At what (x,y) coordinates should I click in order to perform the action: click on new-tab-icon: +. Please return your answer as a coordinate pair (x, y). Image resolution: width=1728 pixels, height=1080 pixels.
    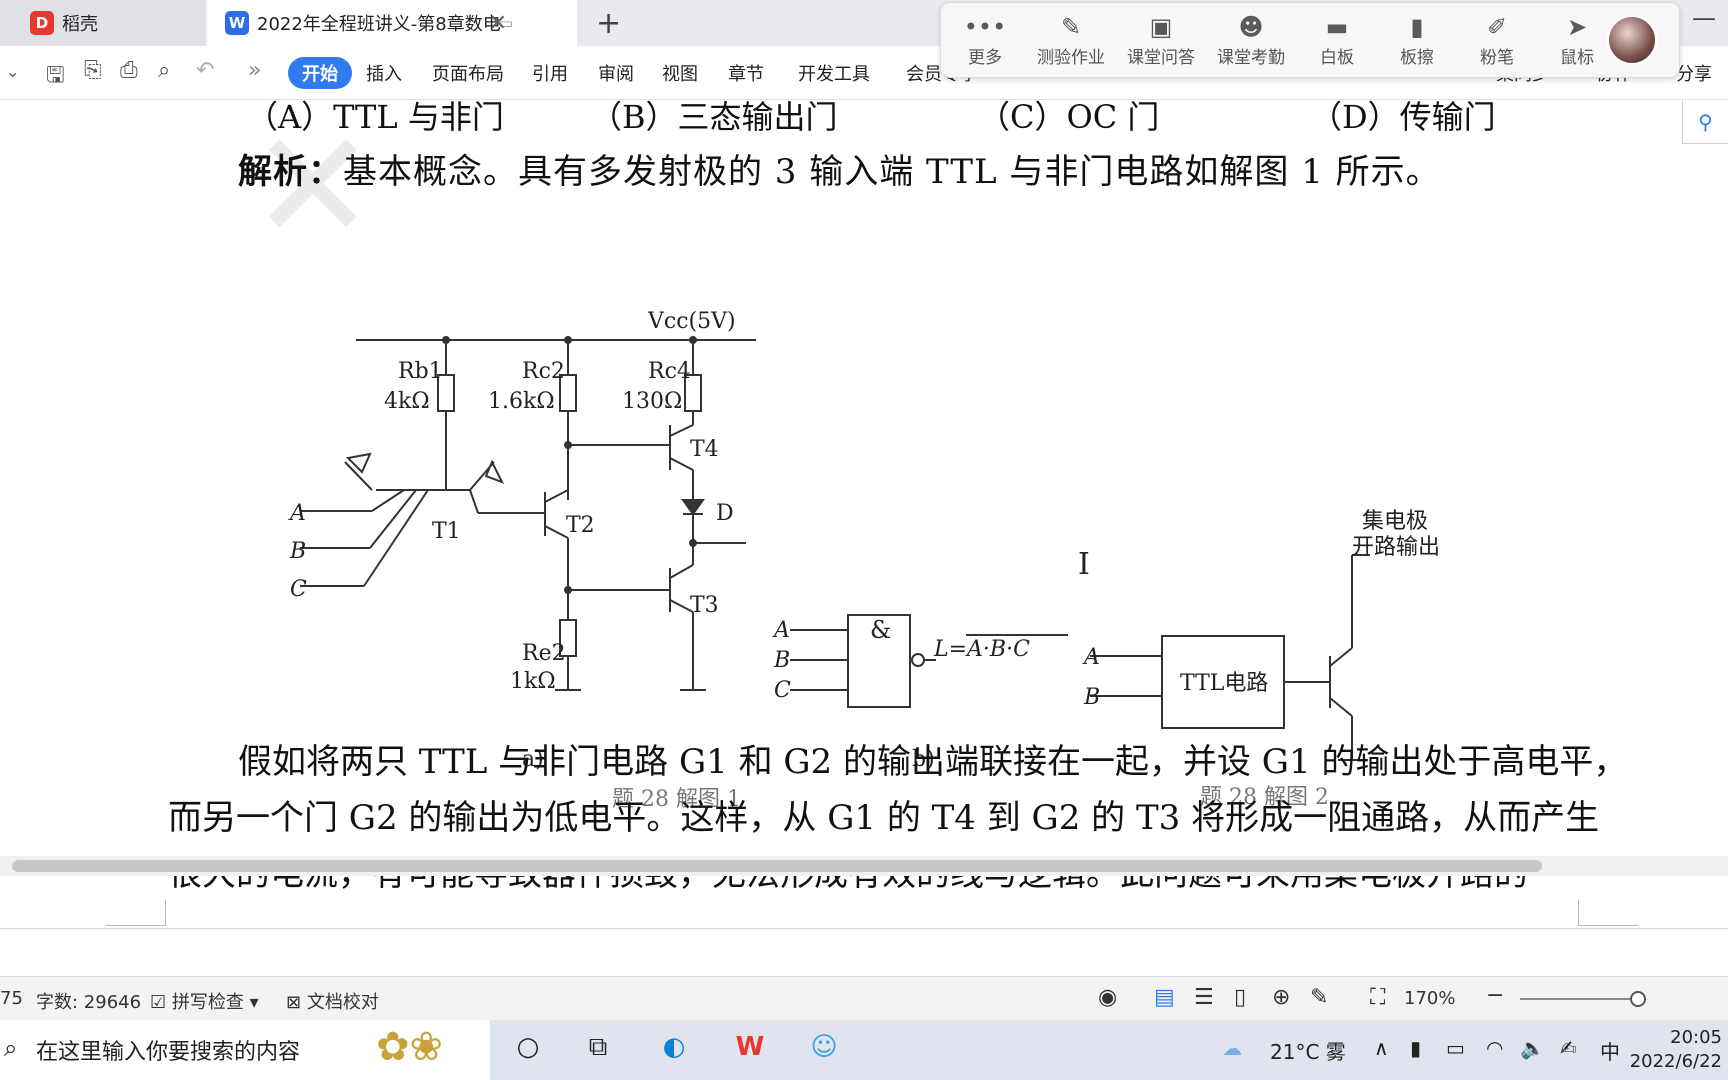
    Looking at the image, I should click on (608, 23).